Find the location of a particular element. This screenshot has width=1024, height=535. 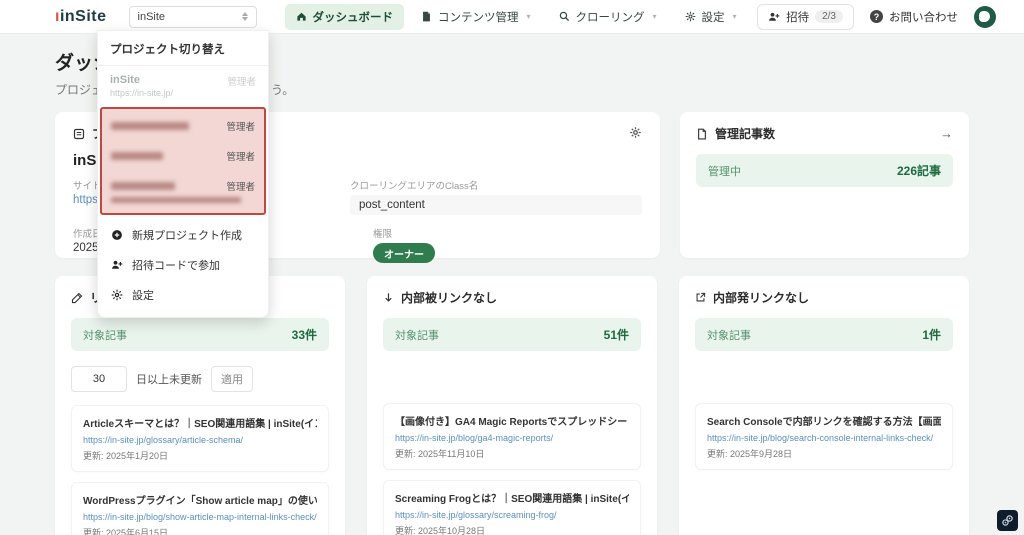

article-updated: 更新: 2025年6月15日 is located at coordinates (126, 531).